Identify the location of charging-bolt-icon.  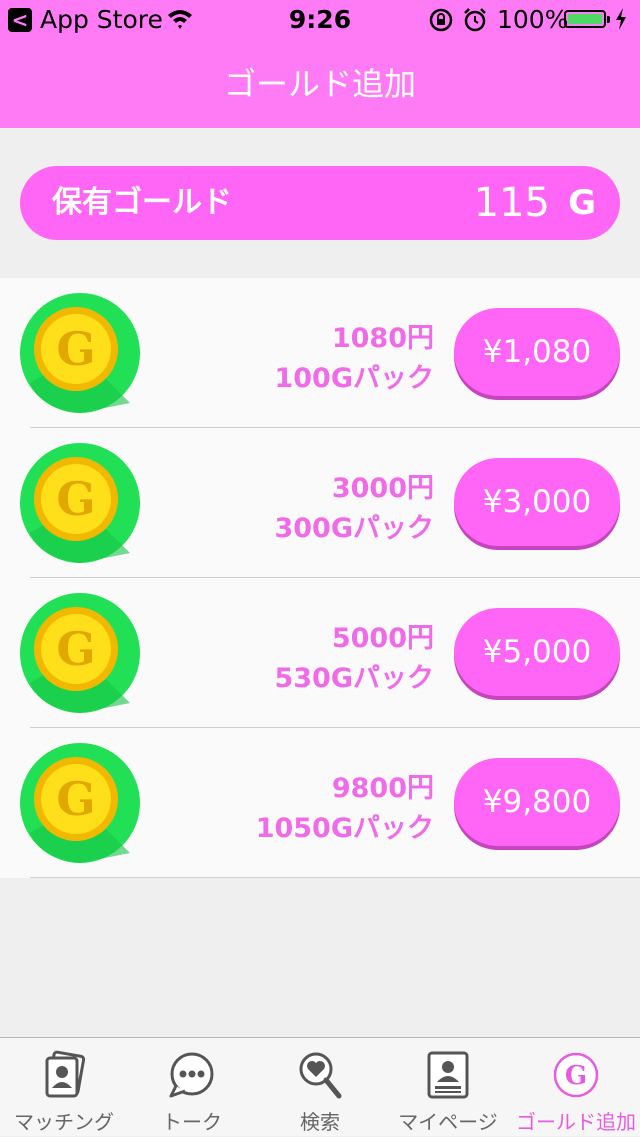
(621, 22).